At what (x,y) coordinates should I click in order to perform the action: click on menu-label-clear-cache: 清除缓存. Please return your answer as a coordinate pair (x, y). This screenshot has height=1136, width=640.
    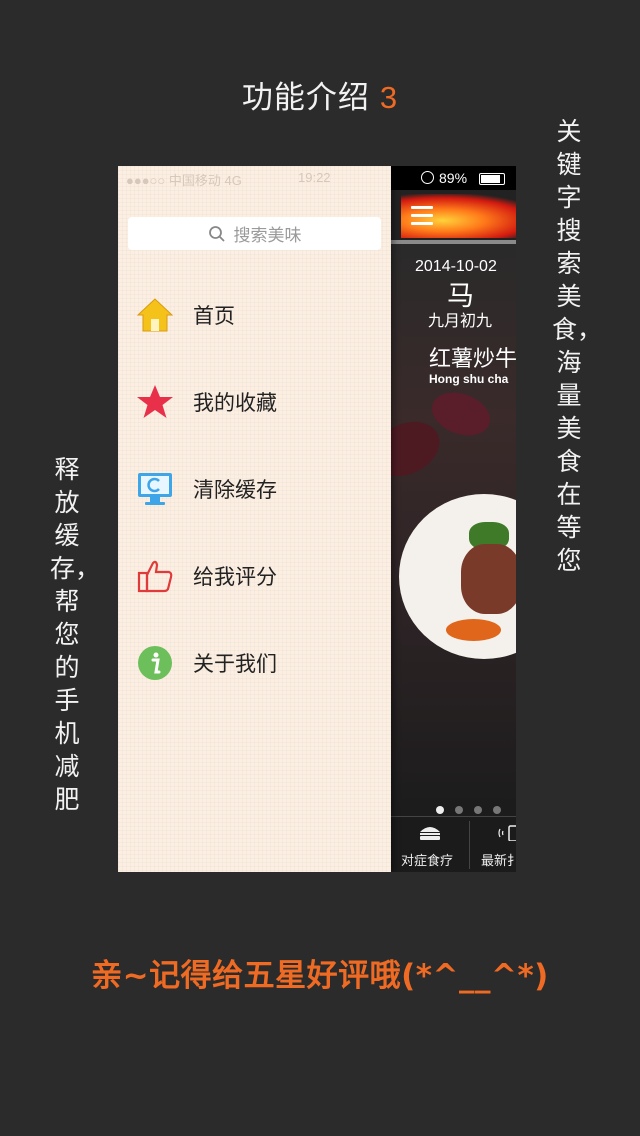
    Looking at the image, I should click on (235, 490).